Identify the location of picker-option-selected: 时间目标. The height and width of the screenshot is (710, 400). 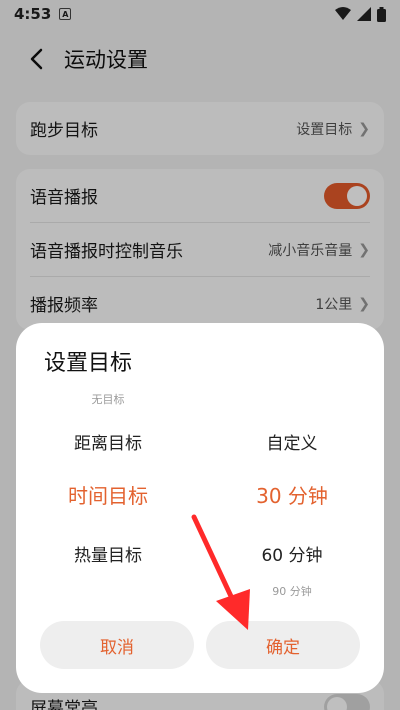
(108, 494).